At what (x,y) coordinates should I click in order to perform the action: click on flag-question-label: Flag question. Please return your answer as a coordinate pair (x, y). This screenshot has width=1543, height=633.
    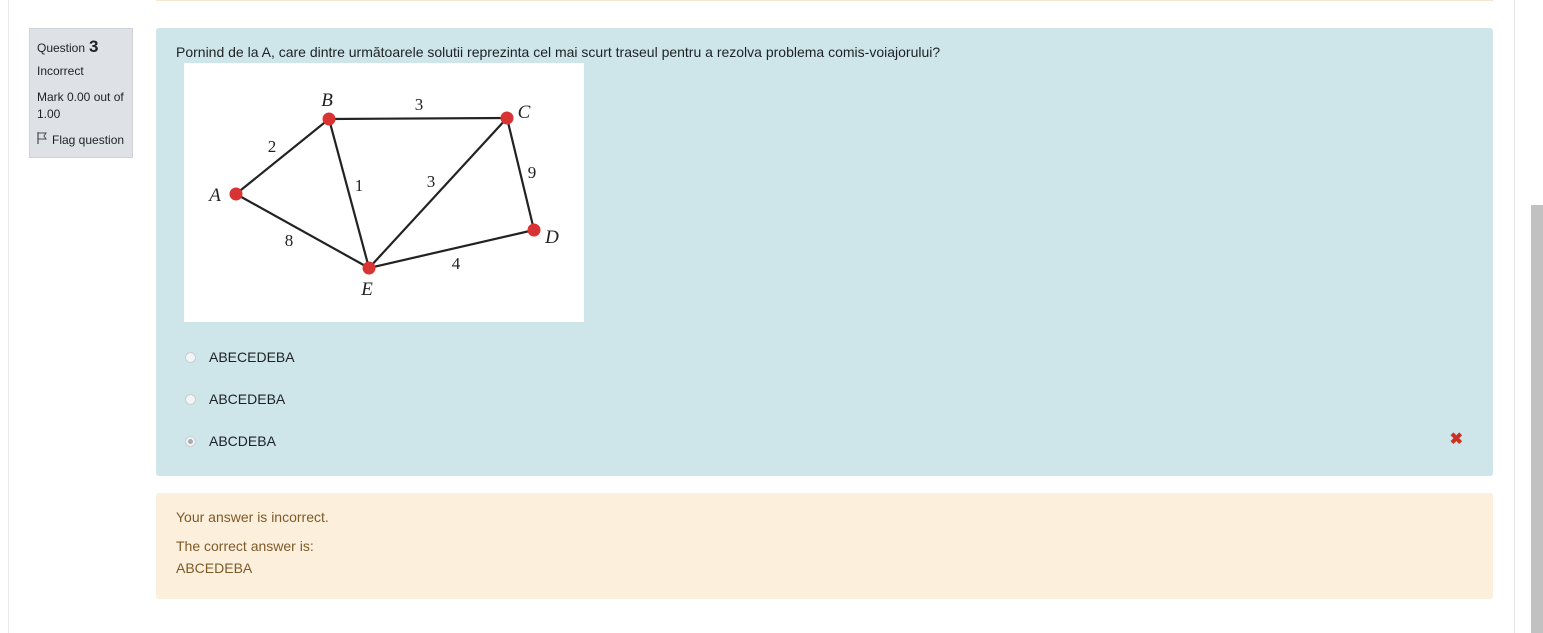
    Looking at the image, I should click on (88, 139).